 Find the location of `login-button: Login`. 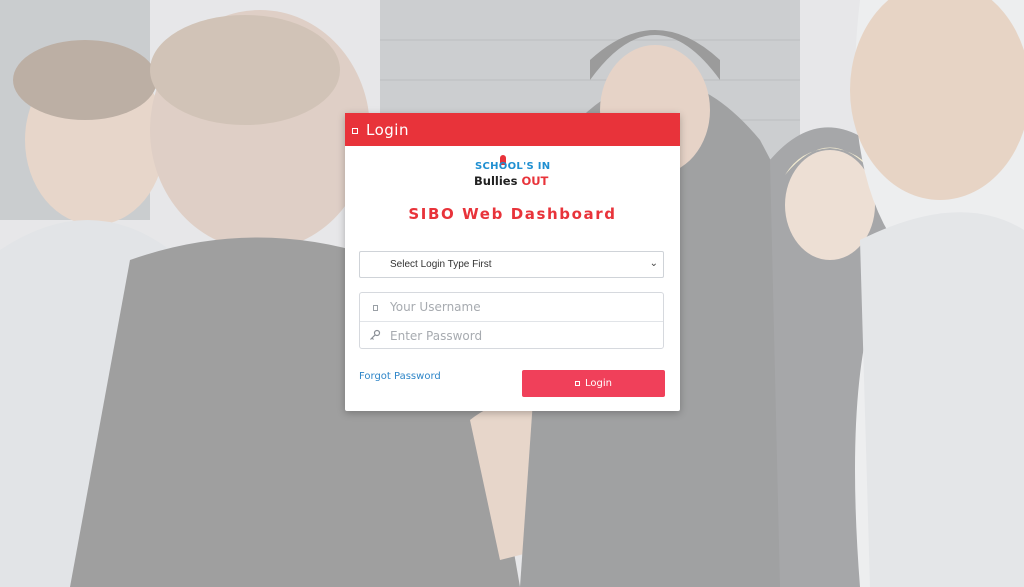

login-button: Login is located at coordinates (593, 383).